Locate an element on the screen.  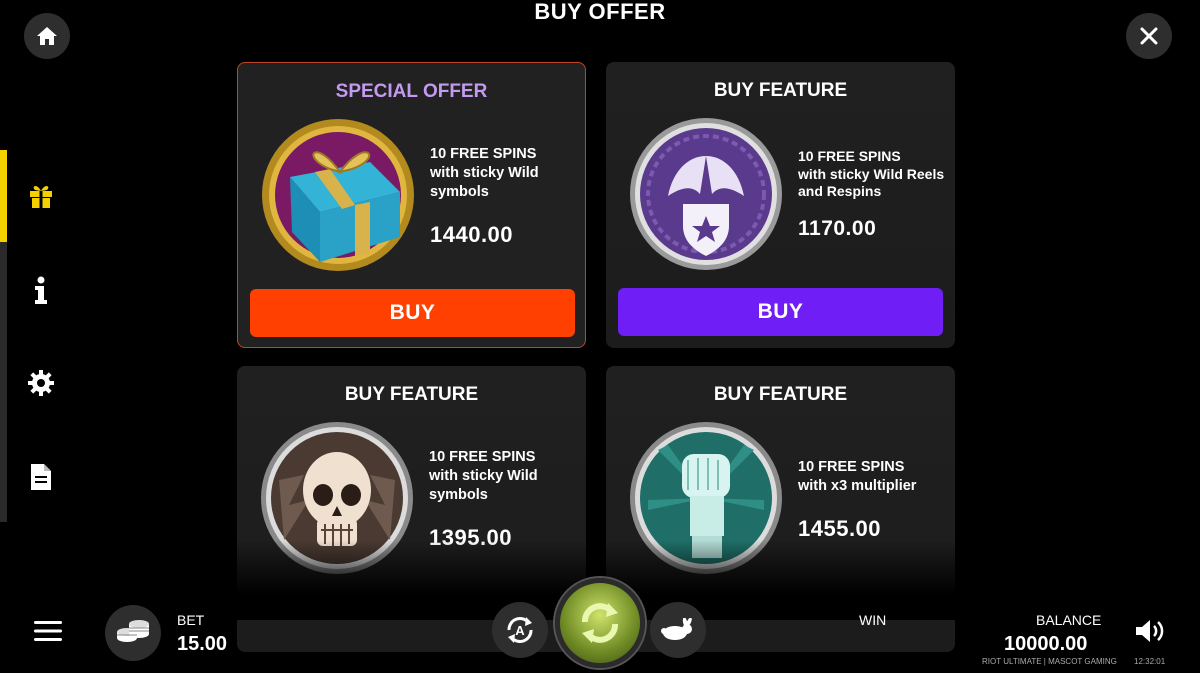
turbo-button is located at coordinates (678, 630).